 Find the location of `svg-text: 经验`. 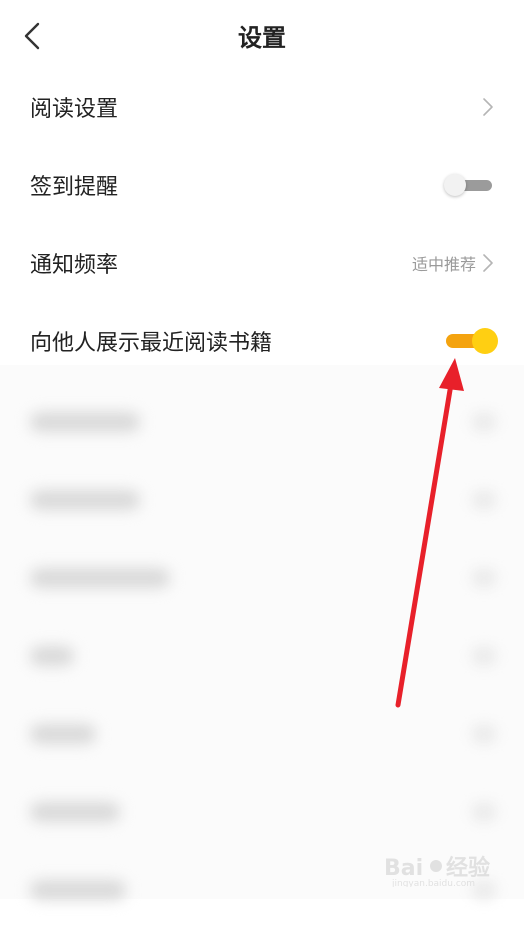

svg-text: 经验 is located at coordinates (468, 868).